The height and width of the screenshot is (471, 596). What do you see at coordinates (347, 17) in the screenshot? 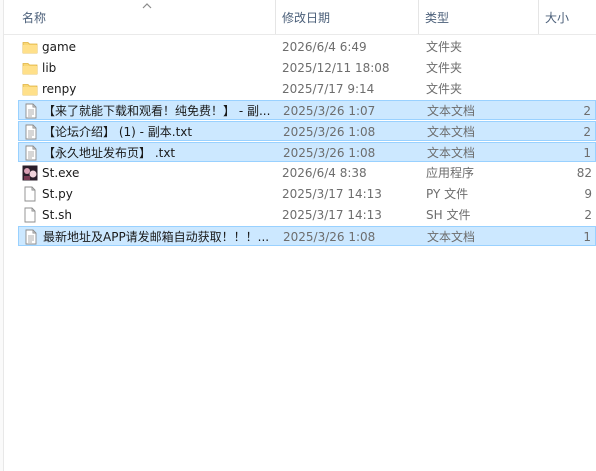
I see `column-header-date: 修改日期` at bounding box center [347, 17].